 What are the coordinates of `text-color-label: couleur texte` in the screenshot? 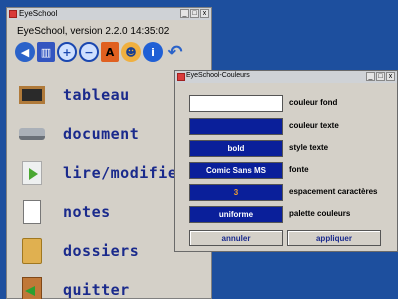 It's located at (314, 125).